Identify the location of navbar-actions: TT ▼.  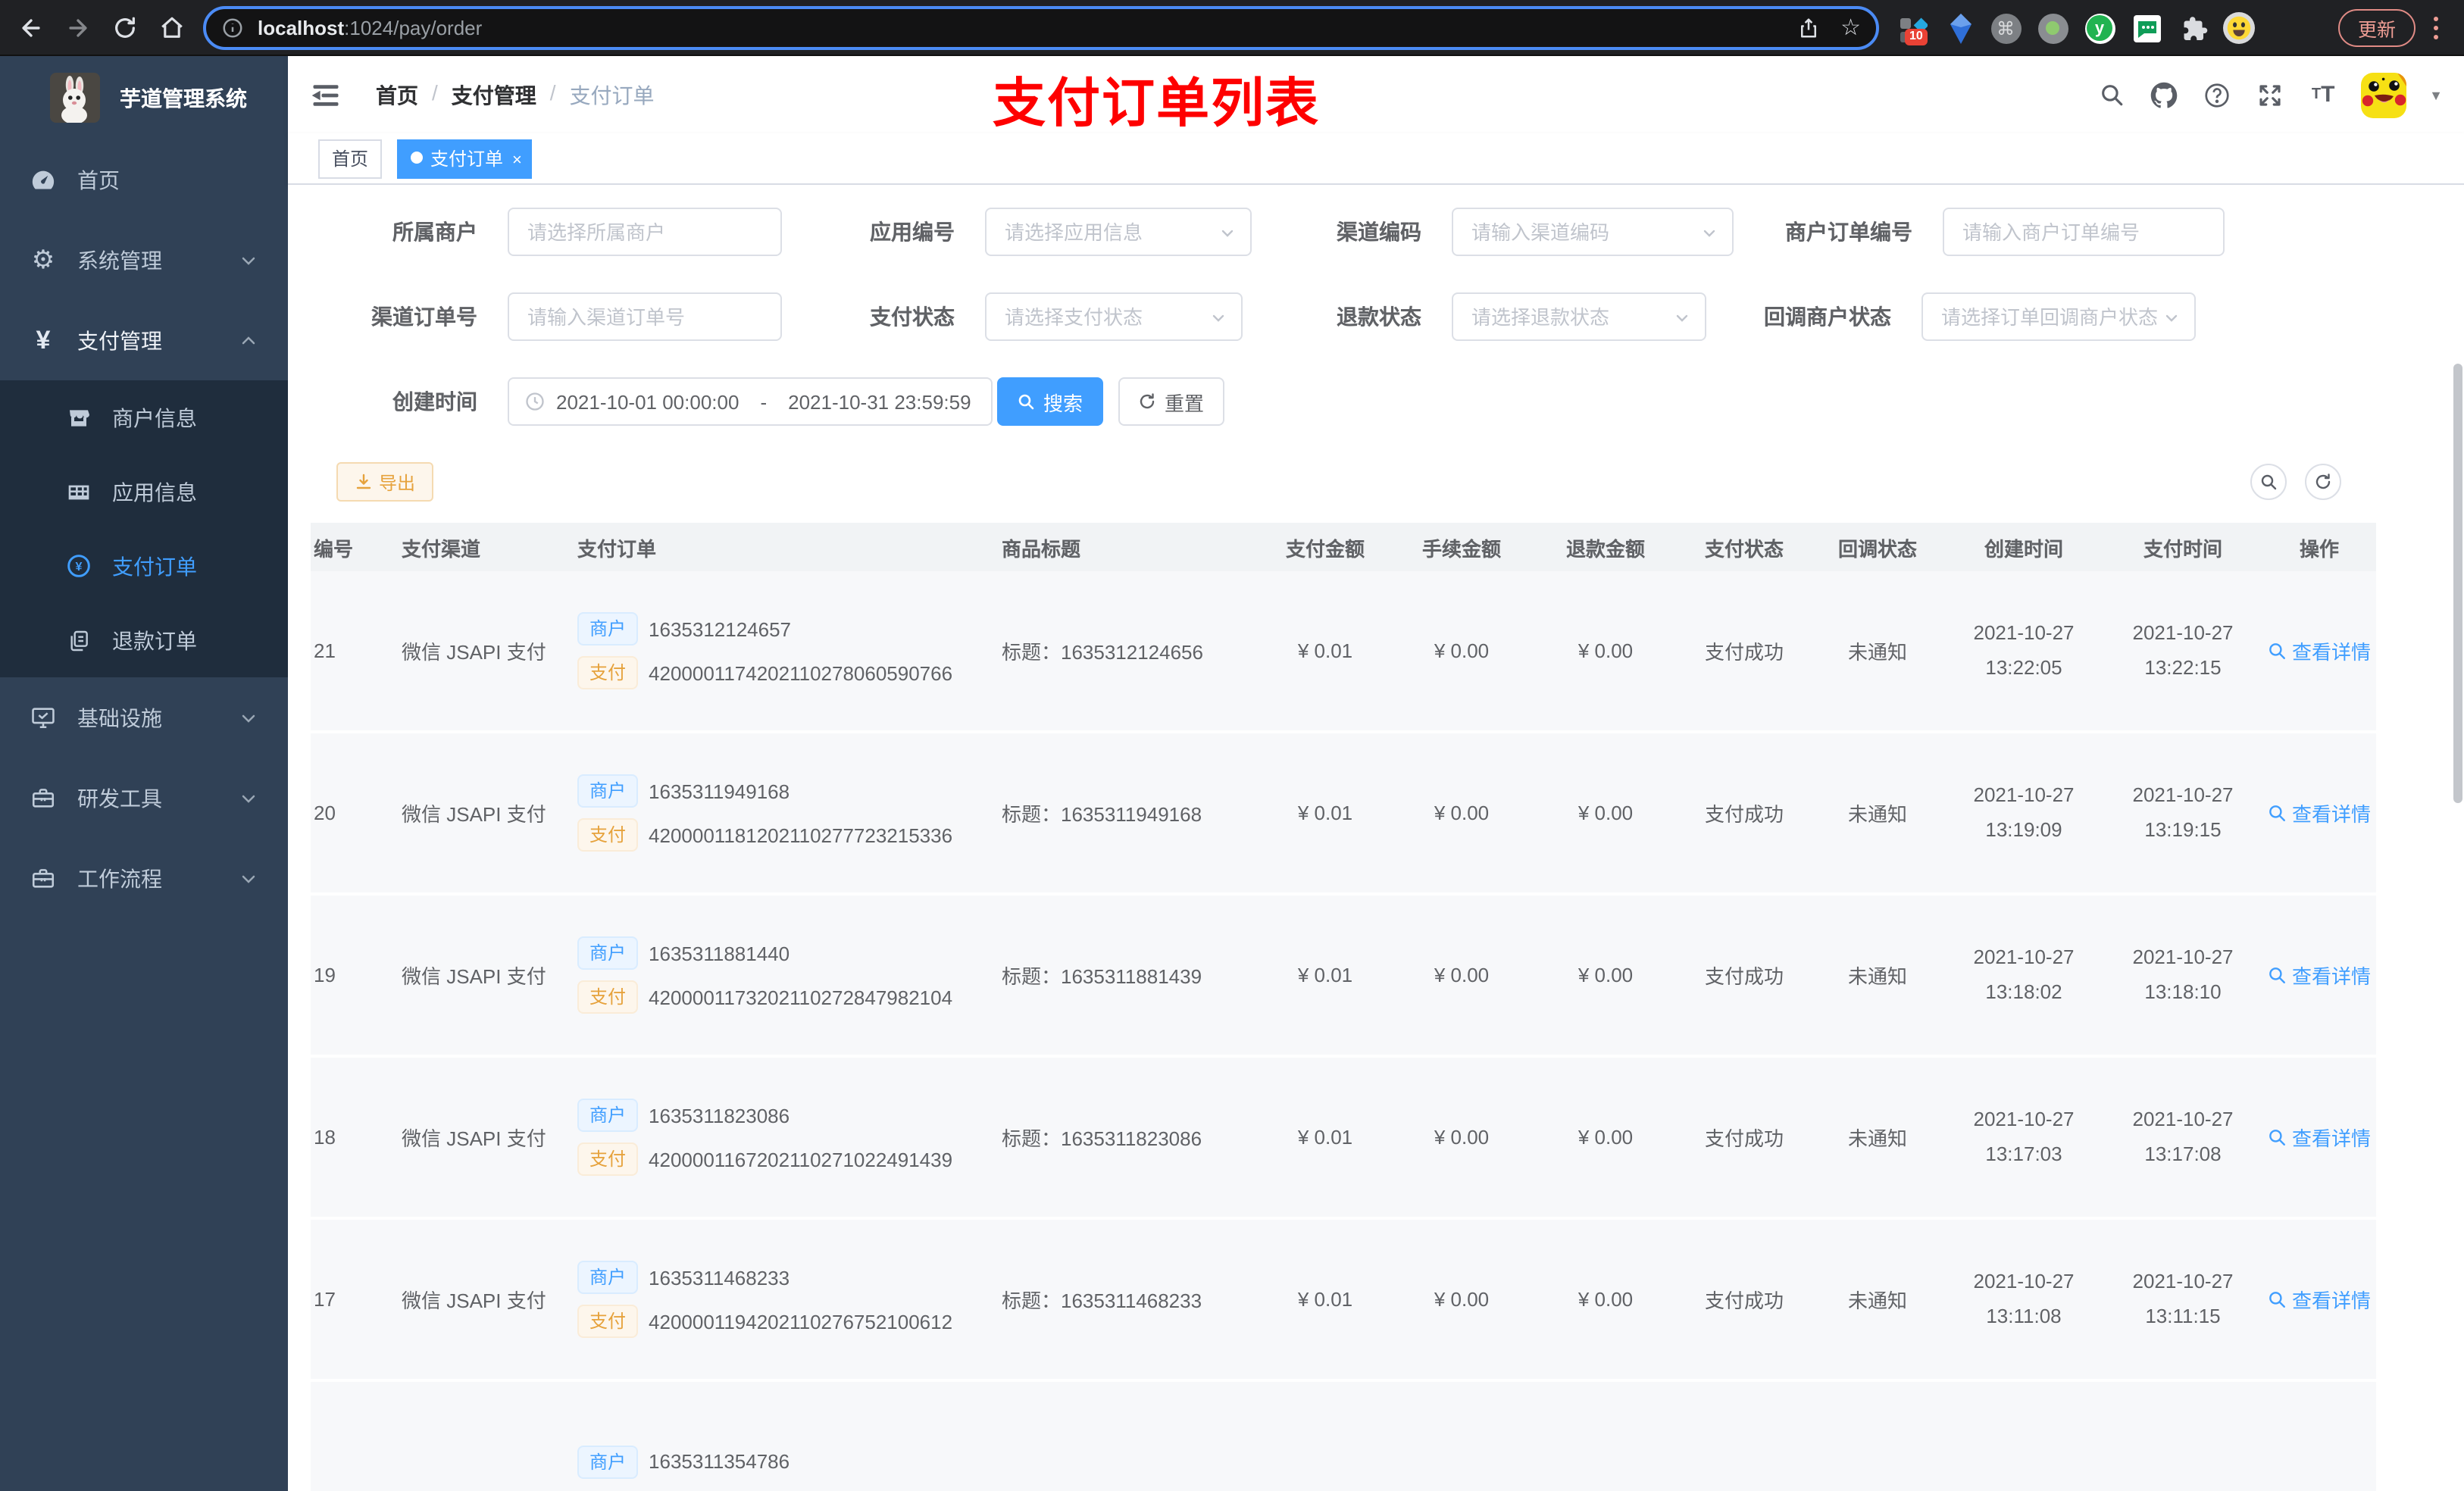
(2269, 94).